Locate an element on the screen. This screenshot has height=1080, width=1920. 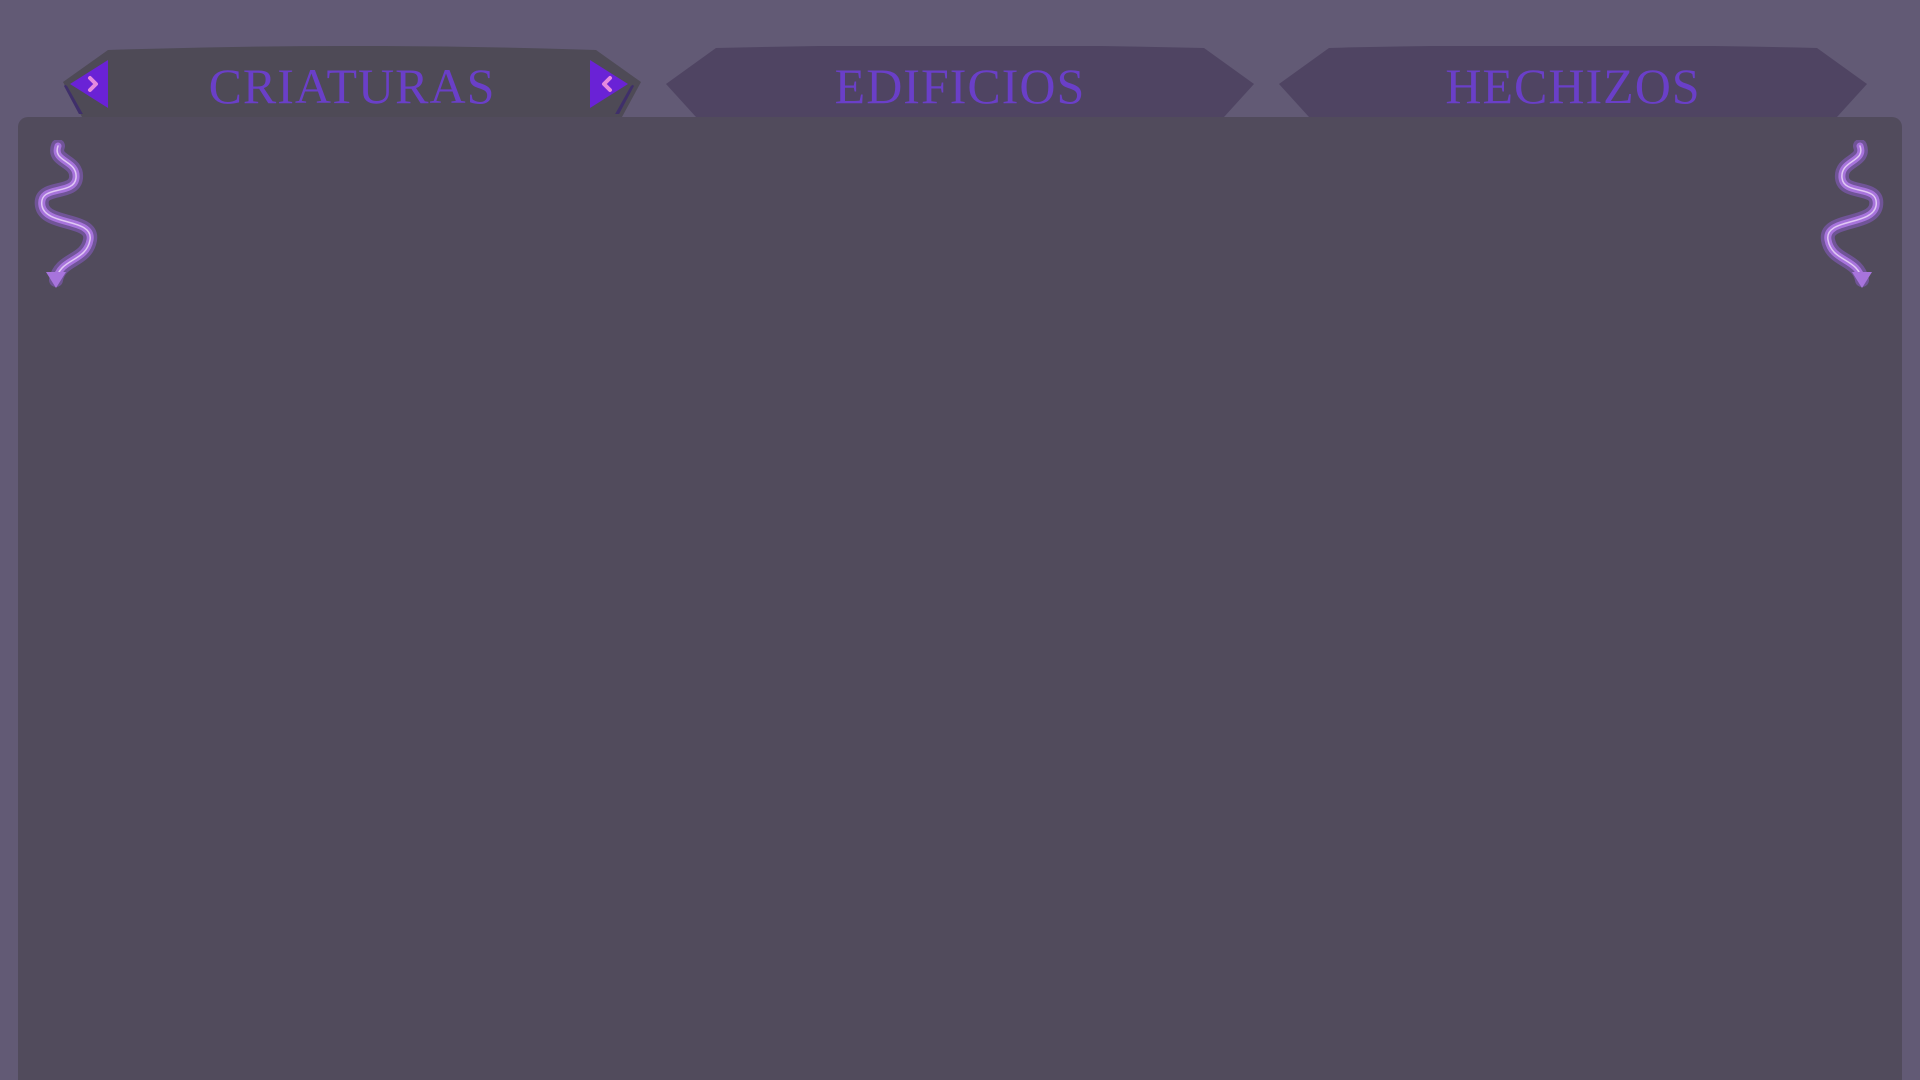
chevron-left-icon is located at coordinates (612, 86).